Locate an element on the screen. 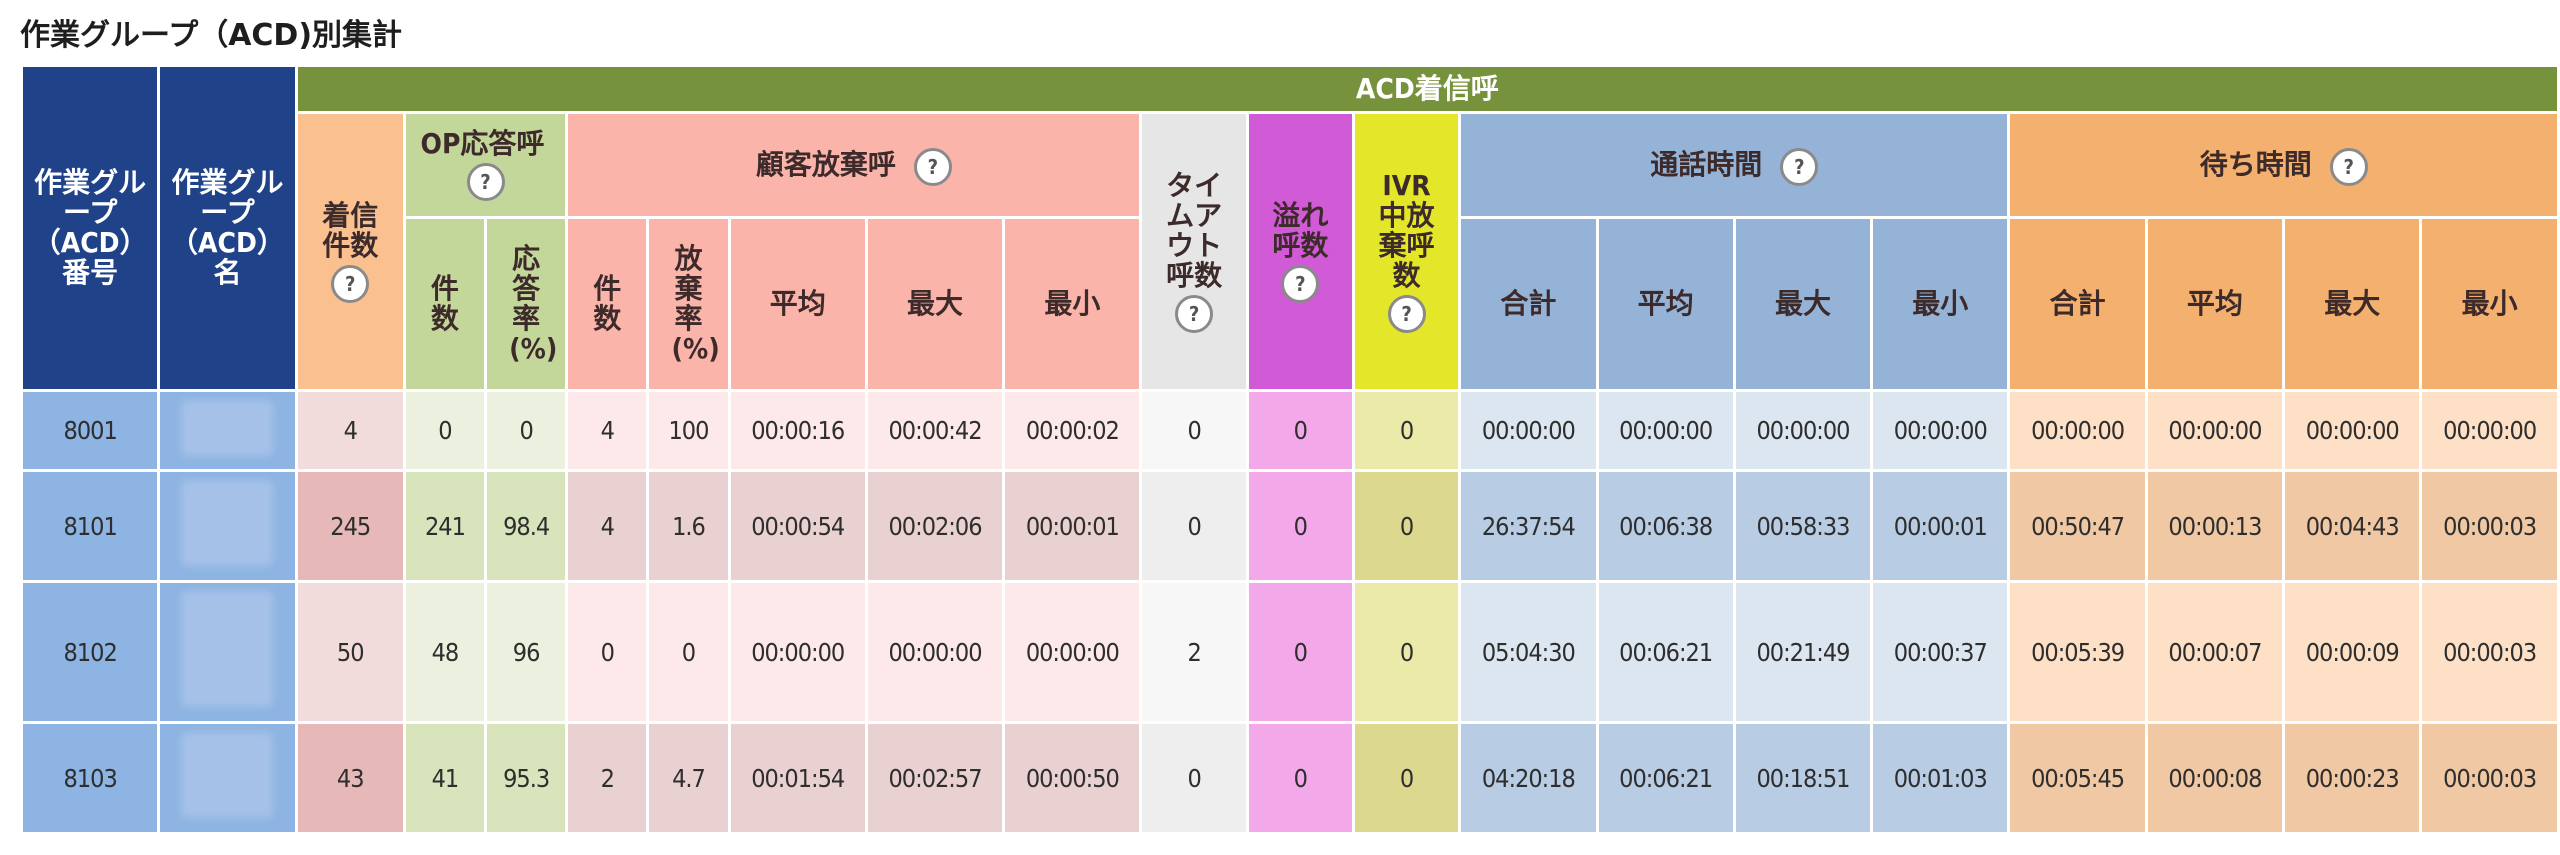 The height and width of the screenshot is (855, 2560). cell-ab-max: 00:02:06 is located at coordinates (935, 526).